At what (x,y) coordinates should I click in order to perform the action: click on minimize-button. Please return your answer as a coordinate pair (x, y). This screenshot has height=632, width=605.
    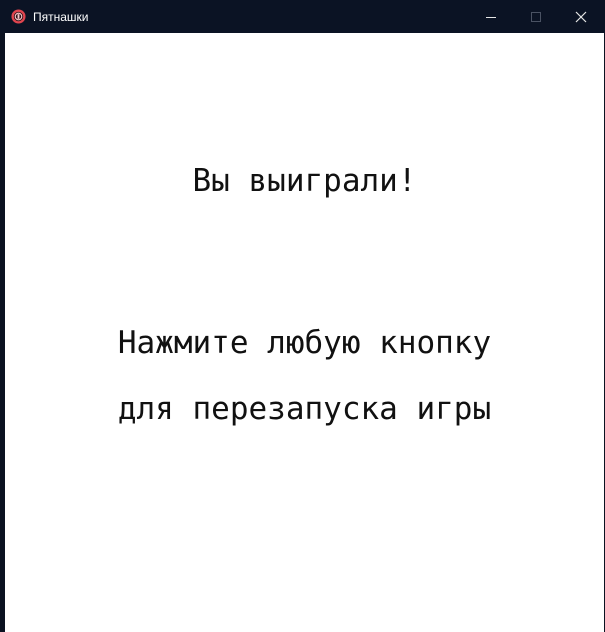
    Looking at the image, I should click on (490, 16).